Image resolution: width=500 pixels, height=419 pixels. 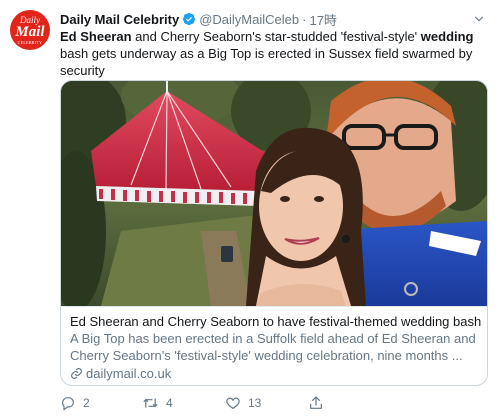 What do you see at coordinates (274, 373) in the screenshot?
I see `card-domain: dailymail.co.uk` at bounding box center [274, 373].